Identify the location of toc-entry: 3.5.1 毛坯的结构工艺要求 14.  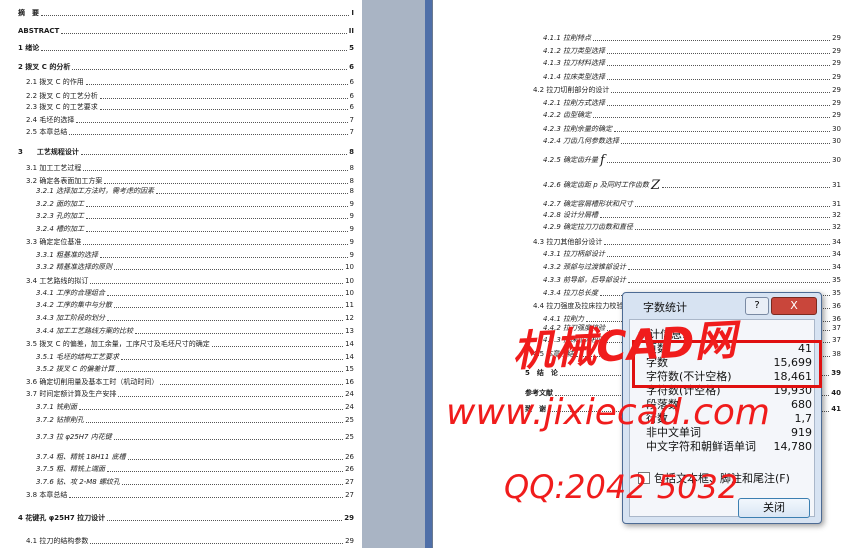
(186, 357).